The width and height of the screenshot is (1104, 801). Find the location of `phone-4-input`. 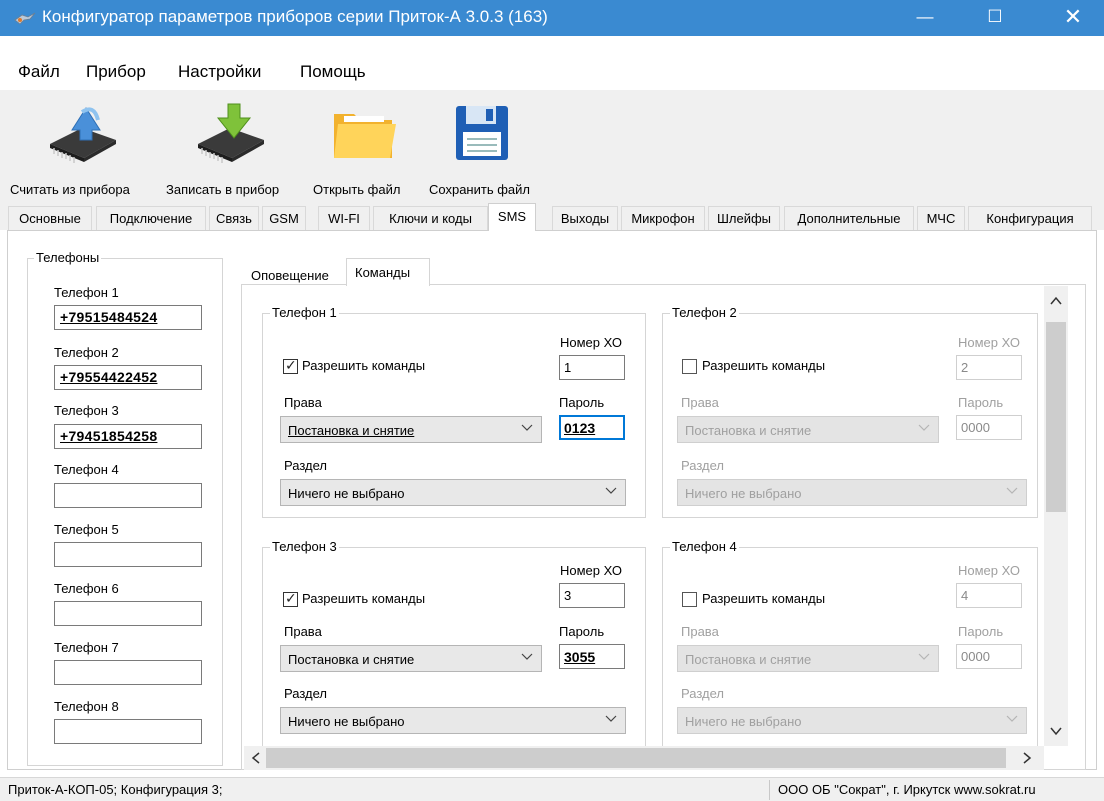

phone-4-input is located at coordinates (128, 495).